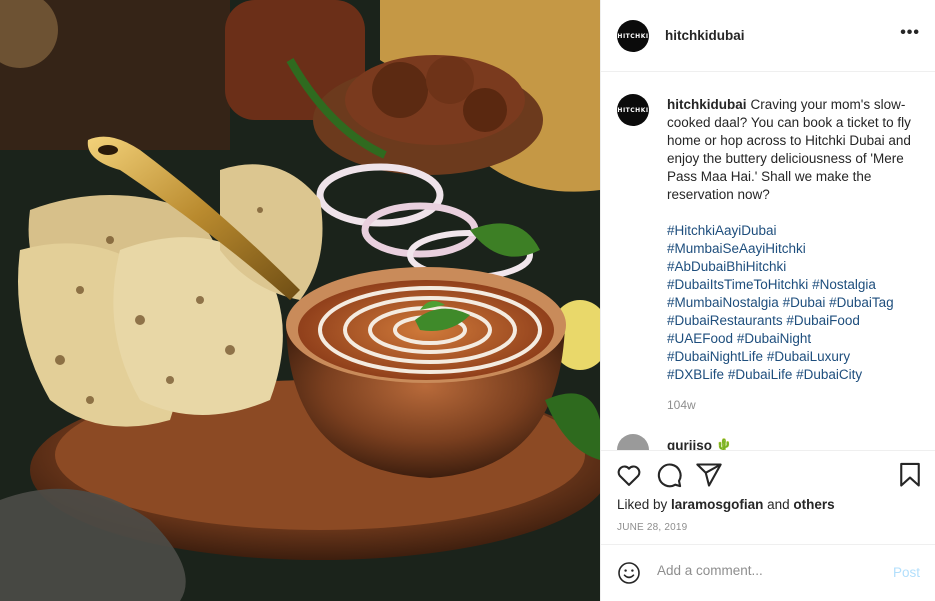  What do you see at coordinates (633, 442) in the screenshot?
I see `commenter-avatar` at bounding box center [633, 442].